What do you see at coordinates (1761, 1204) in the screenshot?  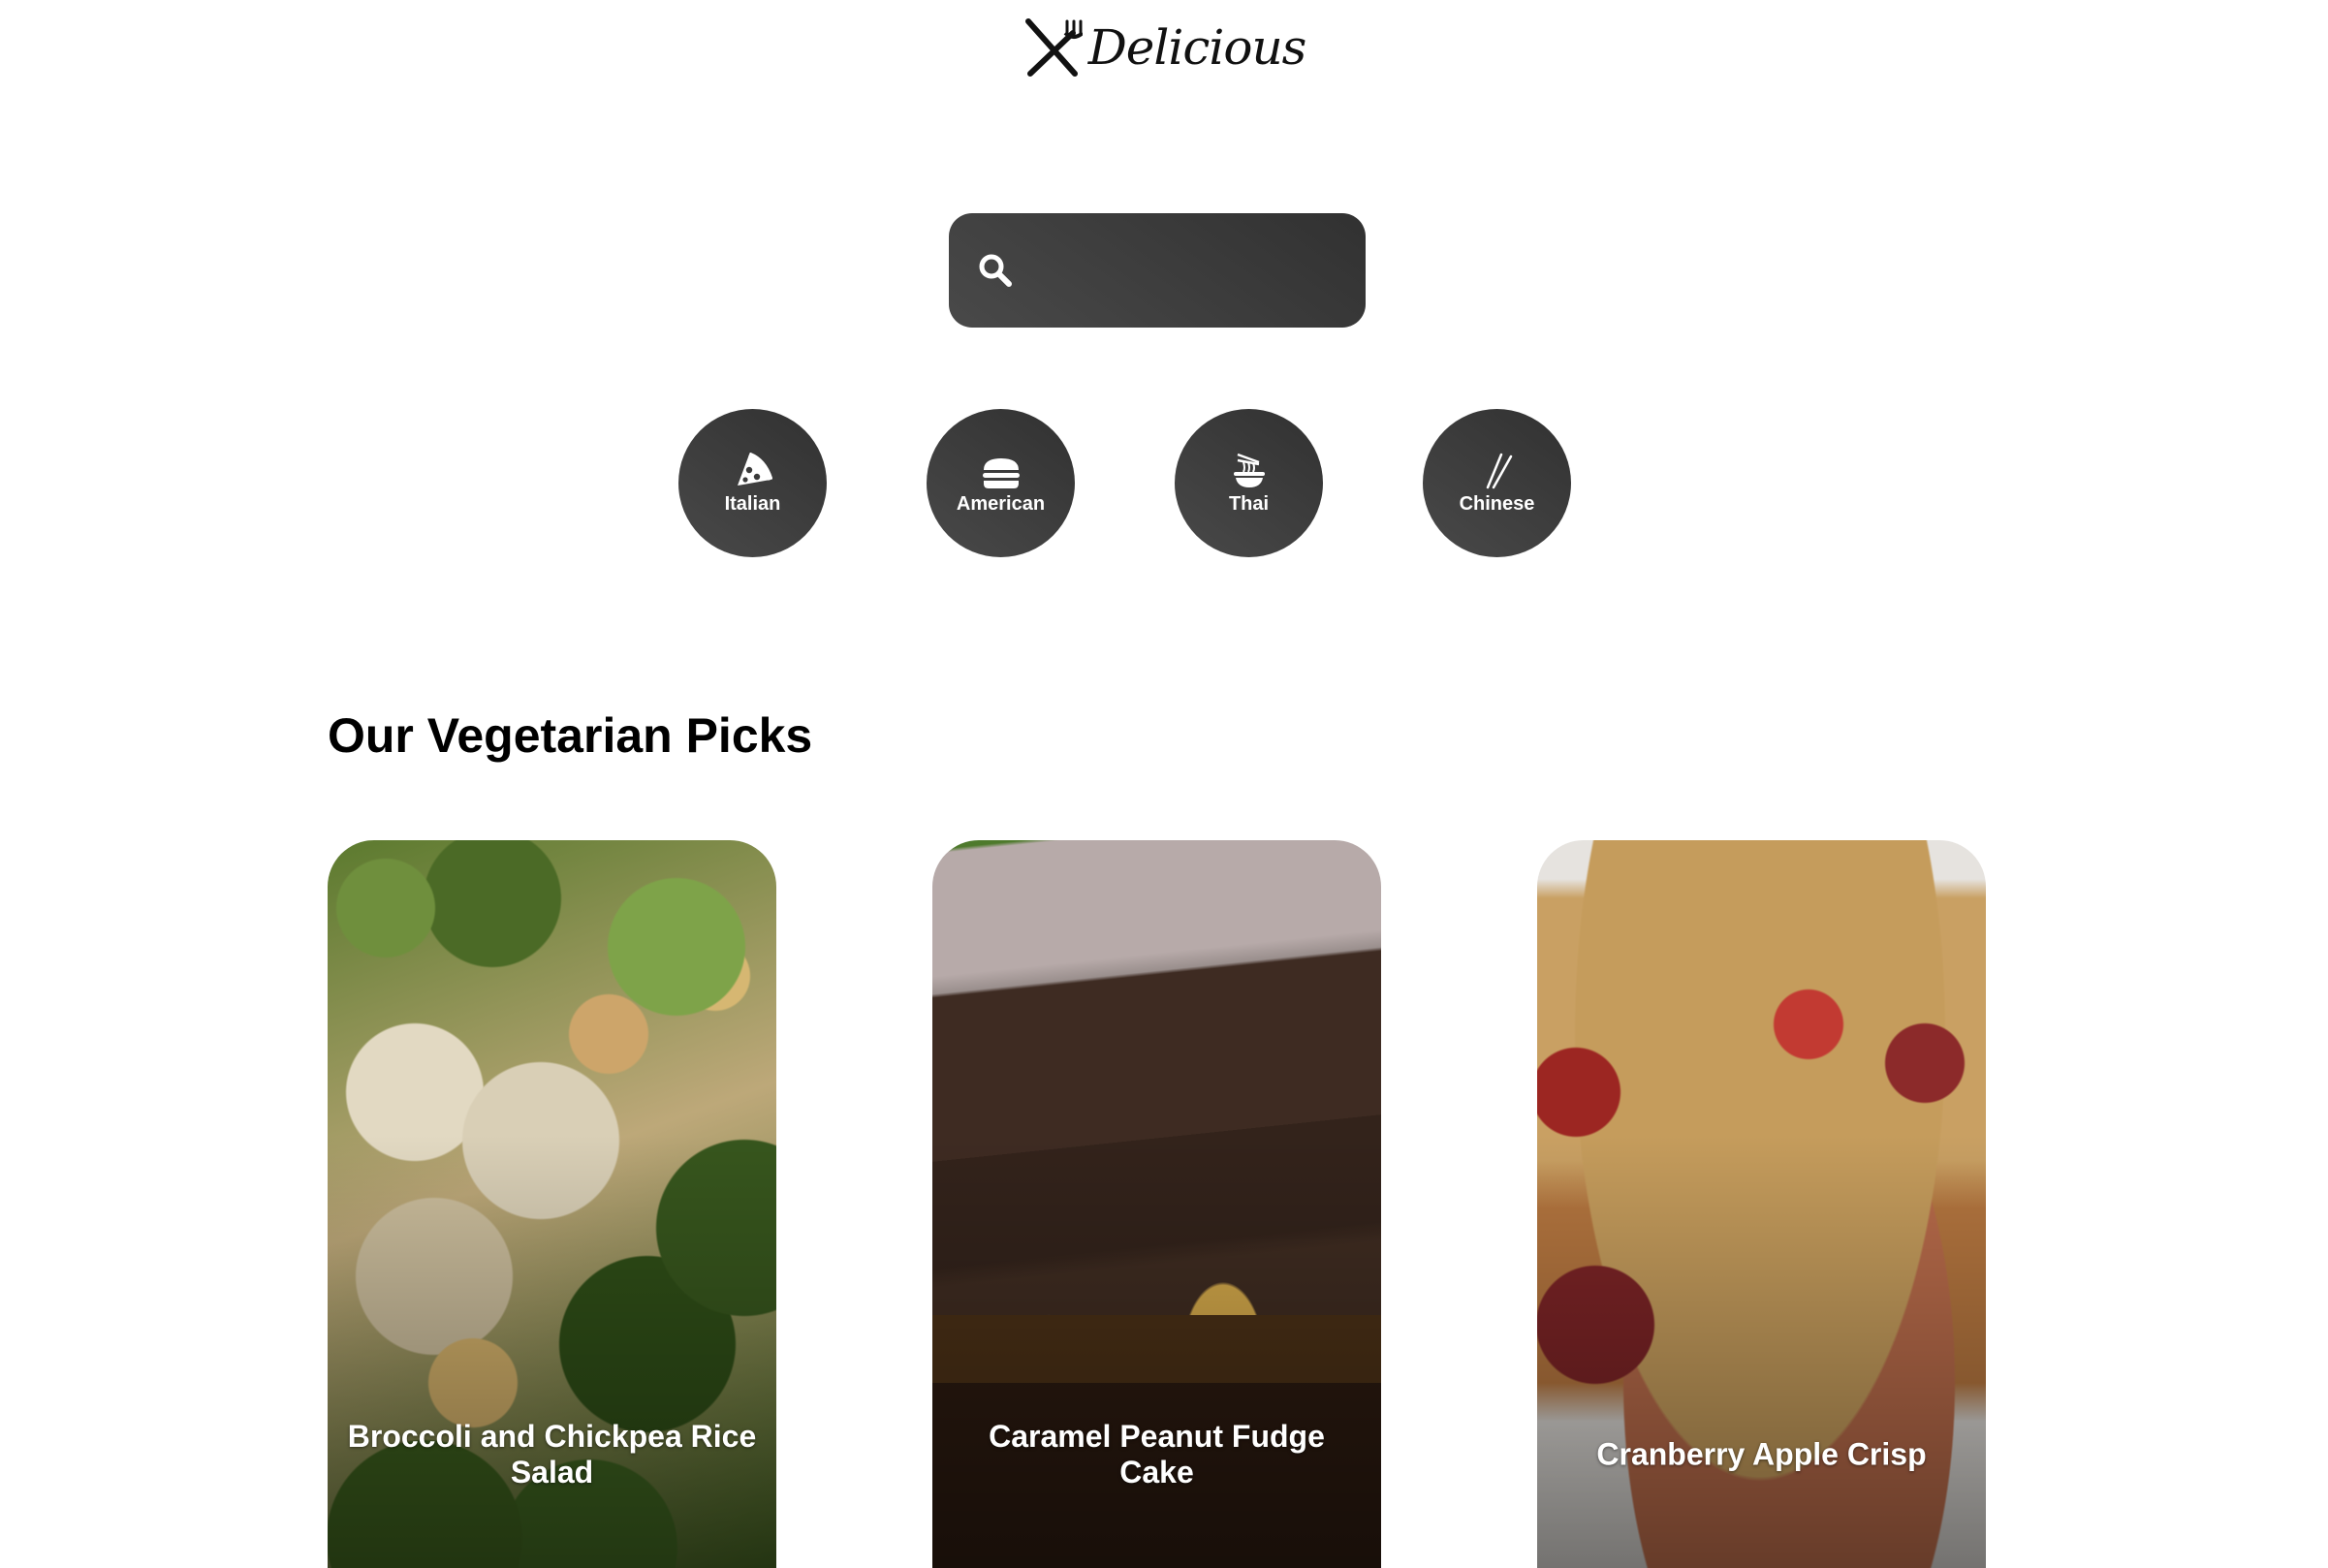 I see `recipe-card: Cranberry Apple Crisp` at bounding box center [1761, 1204].